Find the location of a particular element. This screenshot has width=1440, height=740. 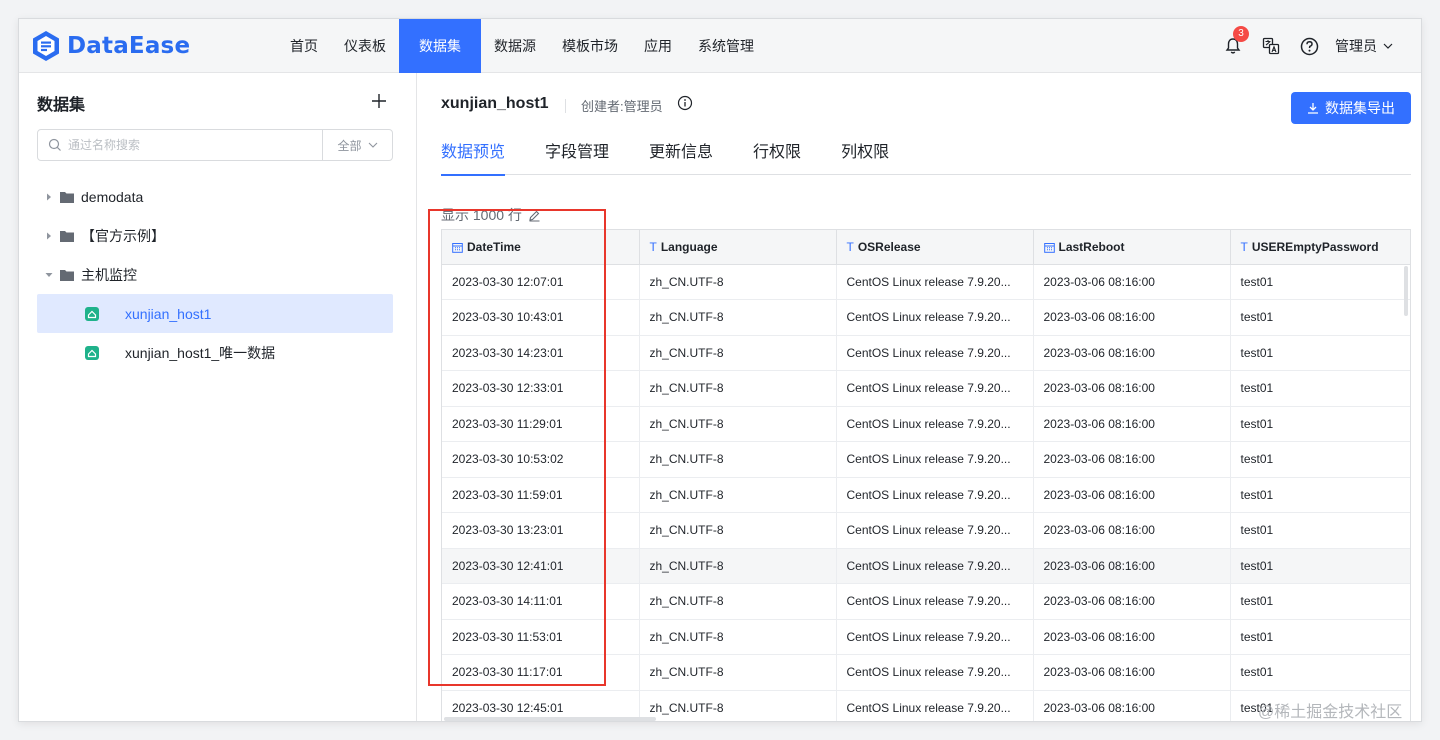

tab-column-permission: 列权限 is located at coordinates (865, 156).